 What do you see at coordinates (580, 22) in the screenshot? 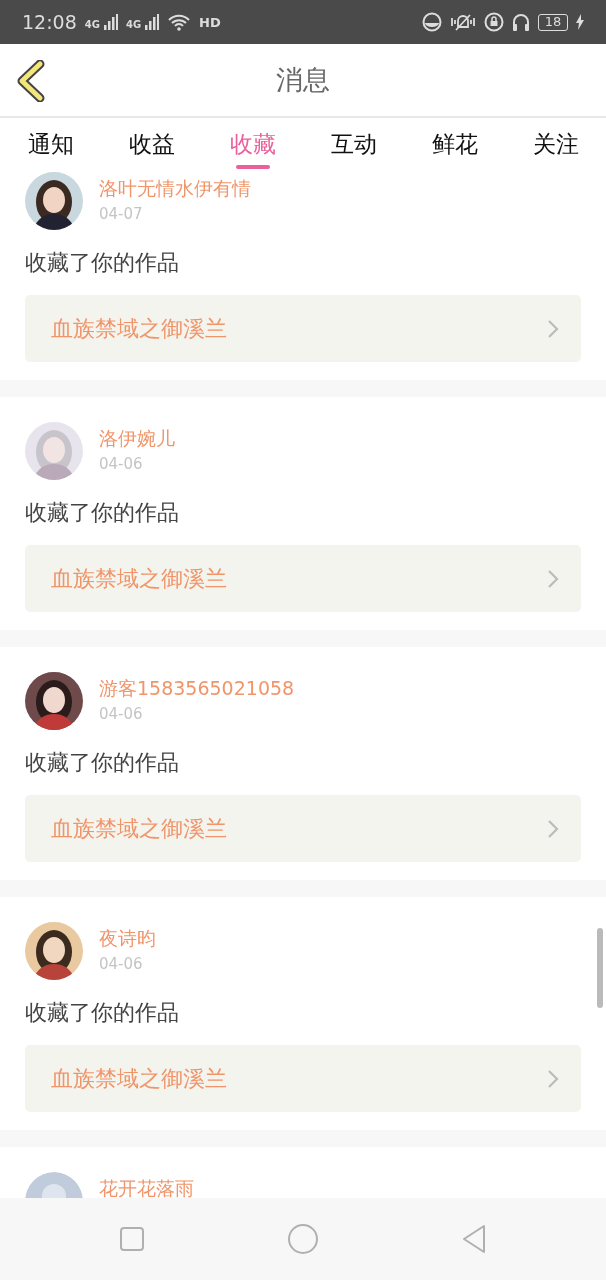
I see `charging-icon` at bounding box center [580, 22].